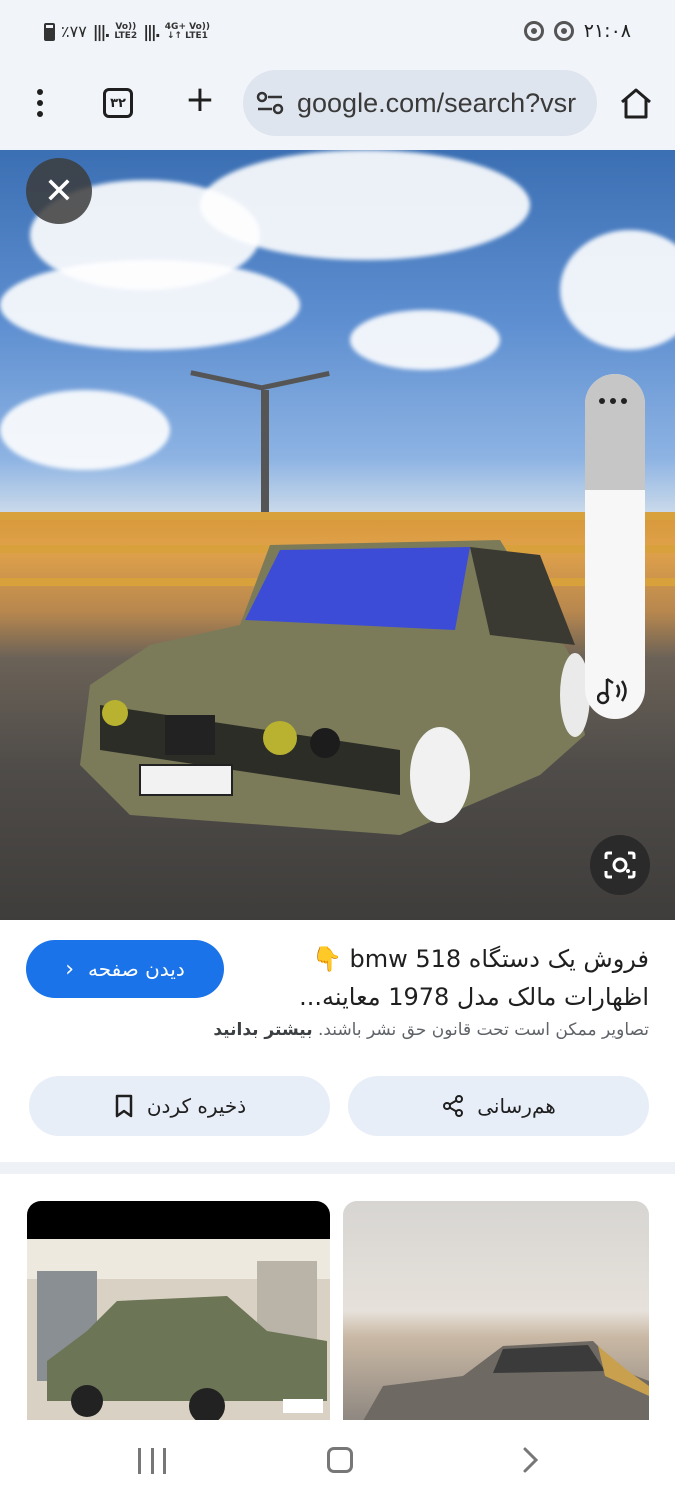 This screenshot has width=675, height=1500. I want to click on browser-toolbar: ۳۲ + google.com/search?vsr, so click(337, 109).